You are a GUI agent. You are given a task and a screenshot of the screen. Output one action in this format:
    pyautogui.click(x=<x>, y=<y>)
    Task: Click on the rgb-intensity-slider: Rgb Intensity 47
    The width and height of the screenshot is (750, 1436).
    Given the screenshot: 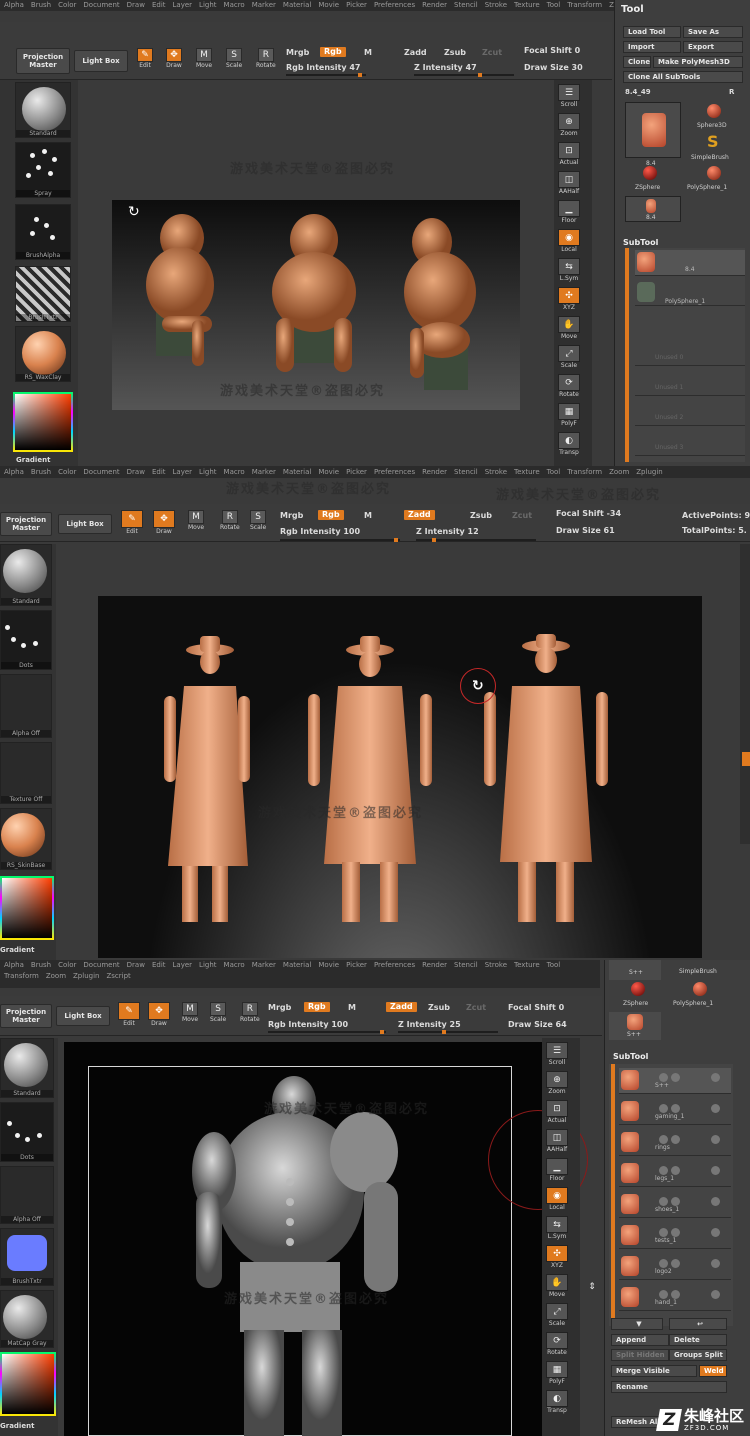 What is the action you would take?
    pyautogui.click(x=323, y=67)
    